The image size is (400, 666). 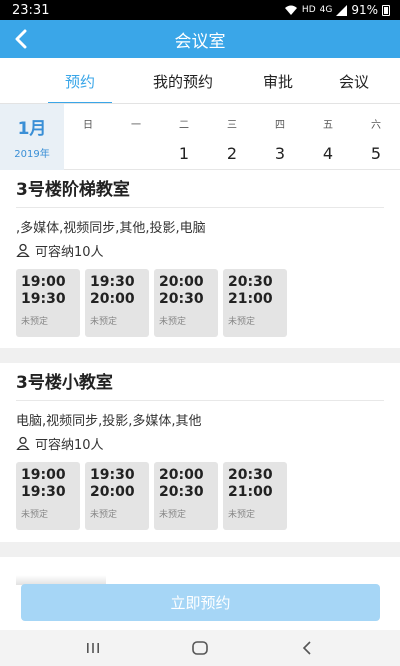 I want to click on signal-icon, so click(x=342, y=10).